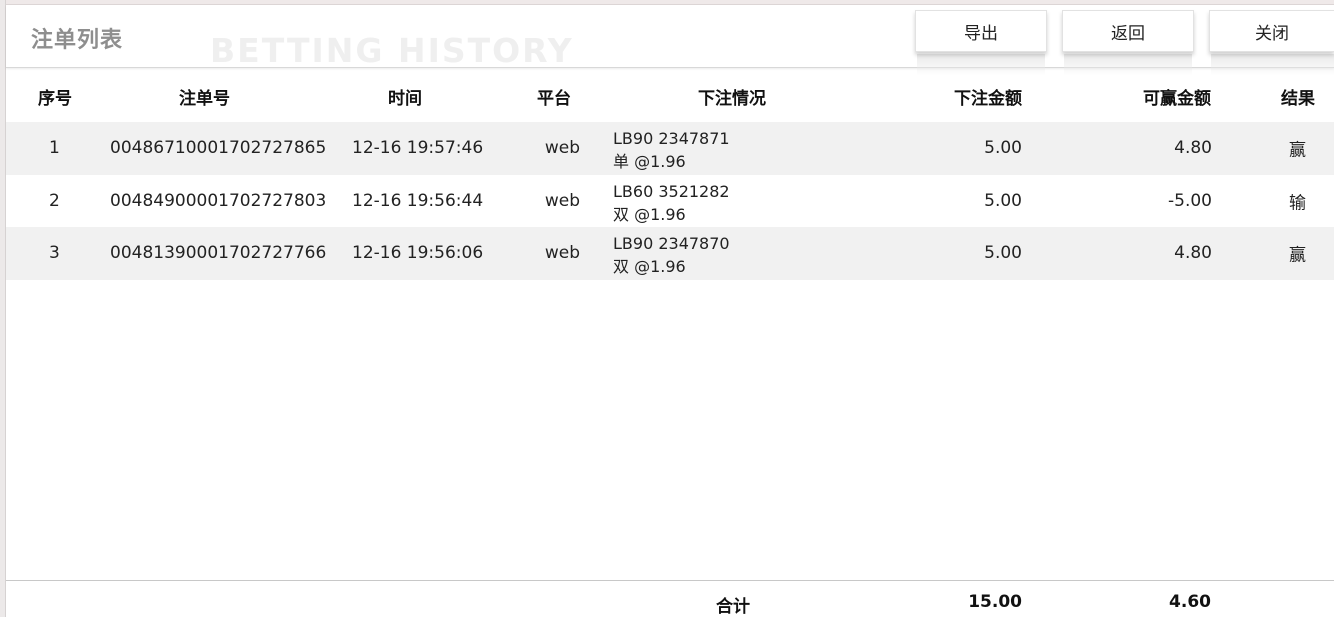 The image size is (1334, 617). What do you see at coordinates (1297, 203) in the screenshot?
I see `row-result: 输` at bounding box center [1297, 203].